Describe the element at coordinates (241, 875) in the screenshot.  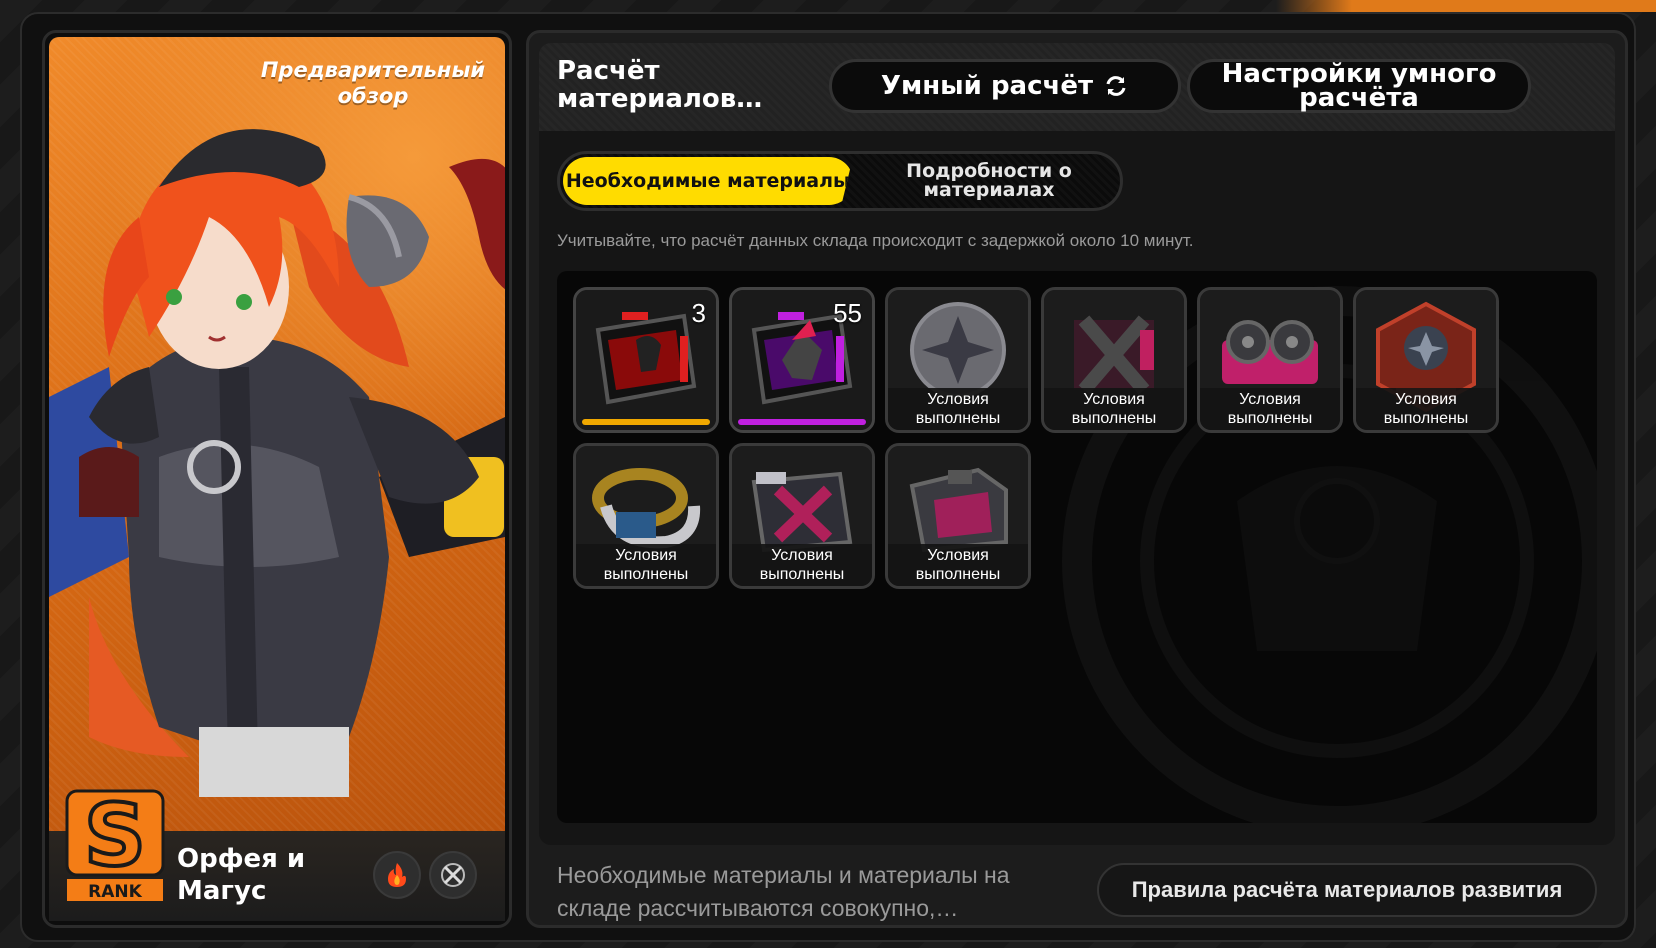
I see `character-name: Орфея и Магус` at that location.